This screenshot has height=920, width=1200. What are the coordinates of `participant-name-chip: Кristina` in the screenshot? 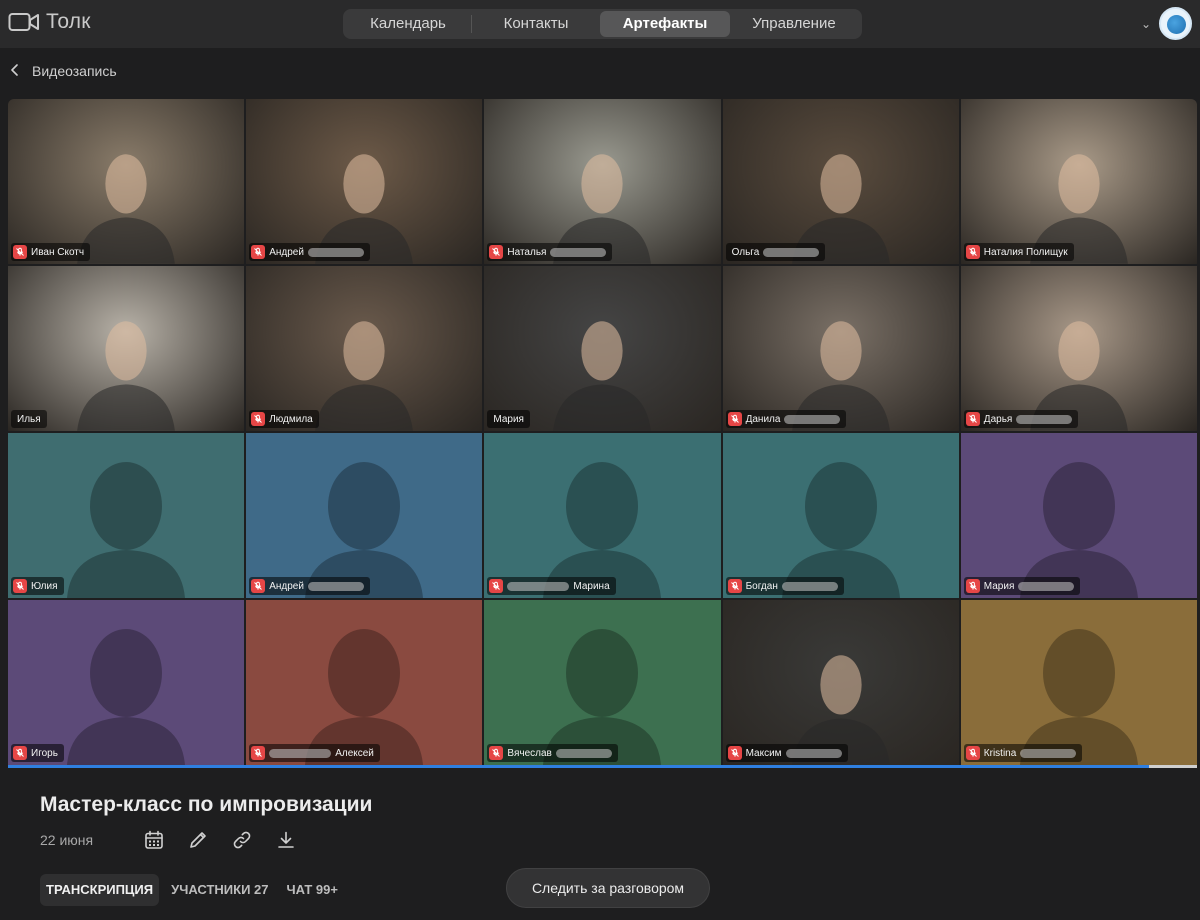 It's located at (1023, 753).